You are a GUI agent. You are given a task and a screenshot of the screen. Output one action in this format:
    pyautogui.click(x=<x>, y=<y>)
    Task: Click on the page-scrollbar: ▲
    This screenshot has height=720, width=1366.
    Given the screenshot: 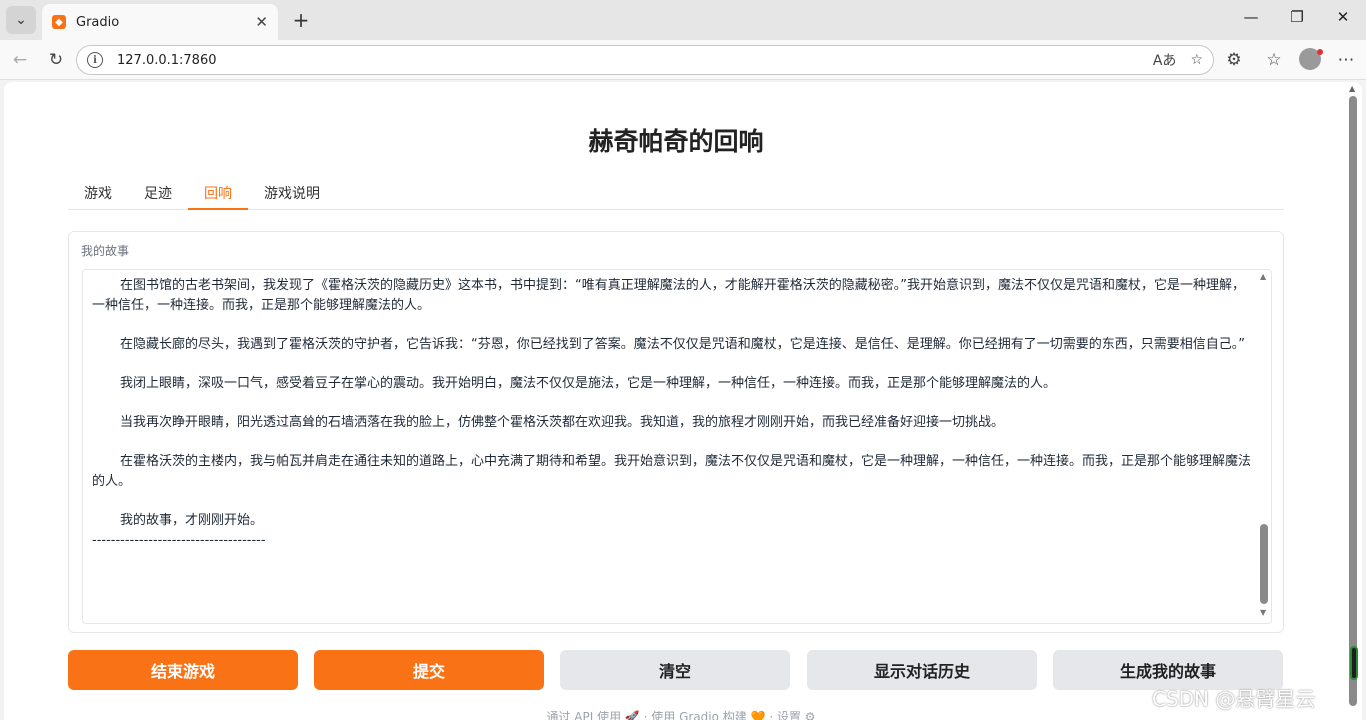 What is the action you would take?
    pyautogui.click(x=1353, y=401)
    